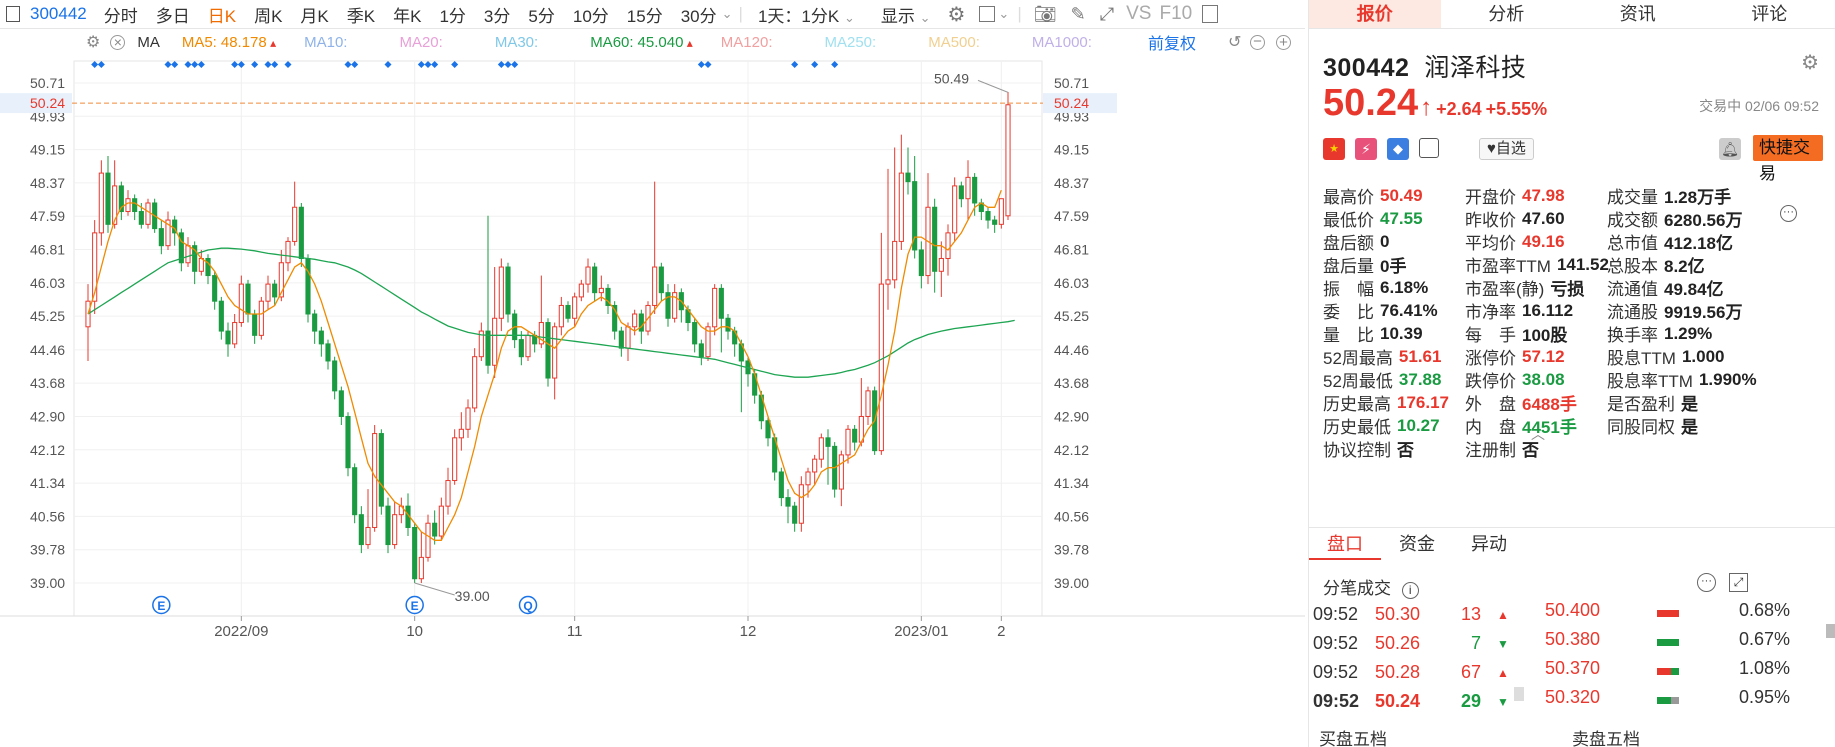 This screenshot has width=1835, height=747. What do you see at coordinates (1506, 149) in the screenshot?
I see `add-favorite-button: ♥自选` at bounding box center [1506, 149].